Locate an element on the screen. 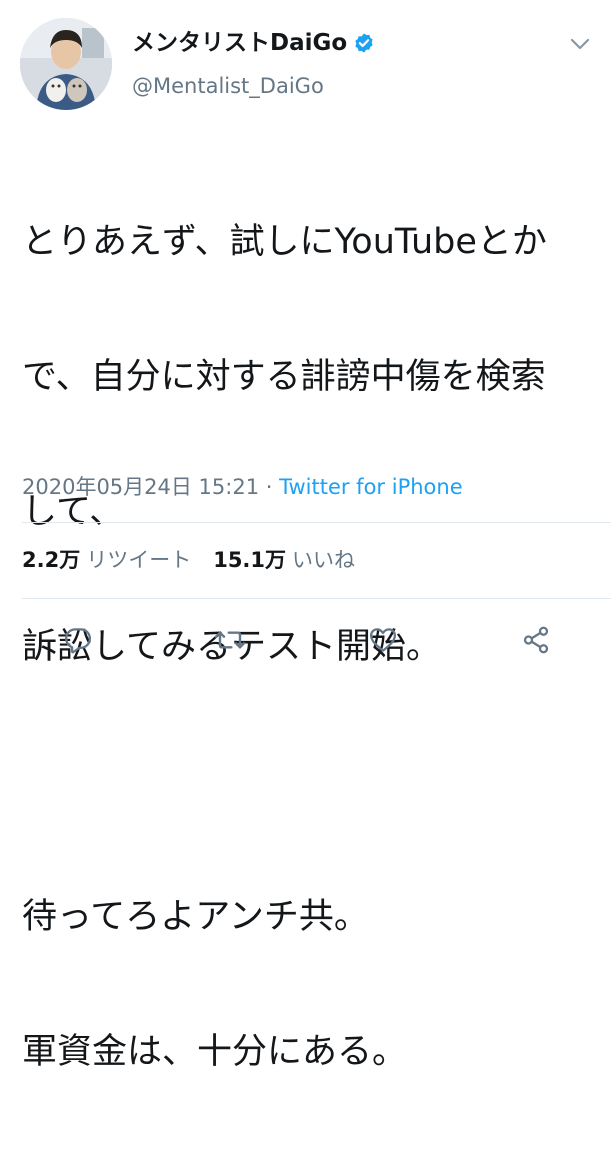 Image resolution: width=611 pixels, height=1165 pixels. retweet-icon is located at coordinates (230, 640).